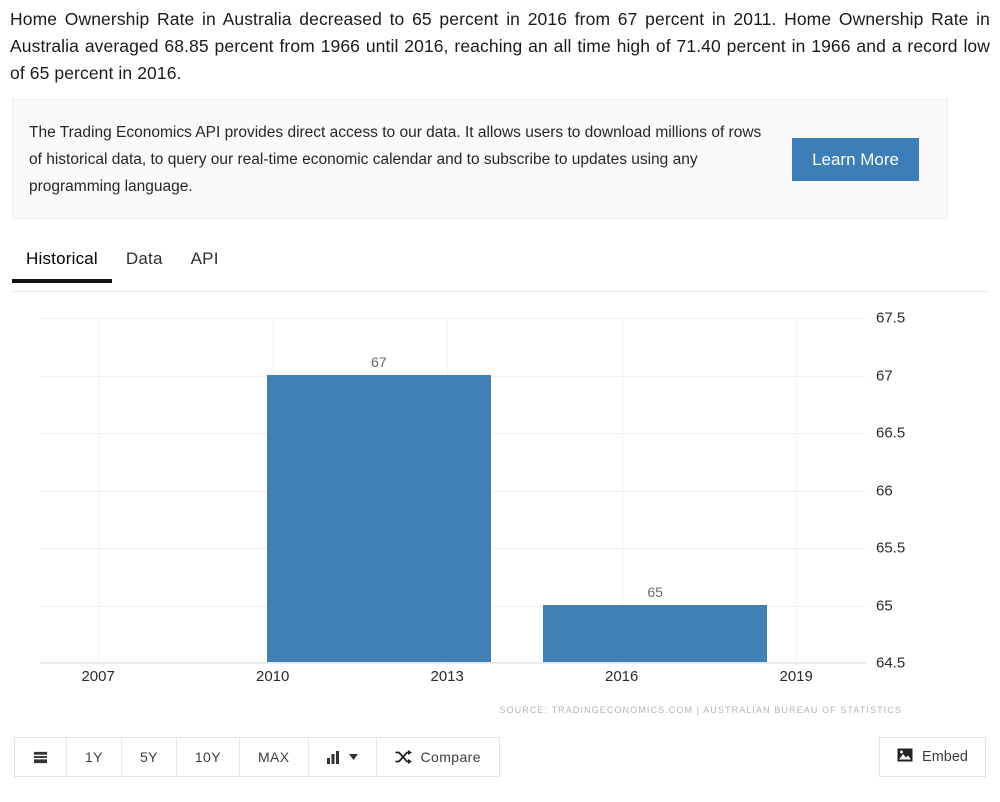  Describe the element at coordinates (500, 268) in the screenshot. I see `tab-bar: Historical Data API` at that location.